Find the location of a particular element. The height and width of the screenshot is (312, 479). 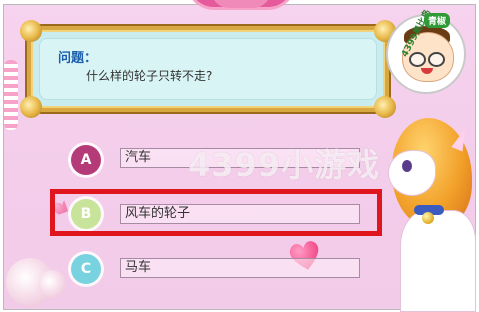

selected-option-highlight is located at coordinates (216, 212).